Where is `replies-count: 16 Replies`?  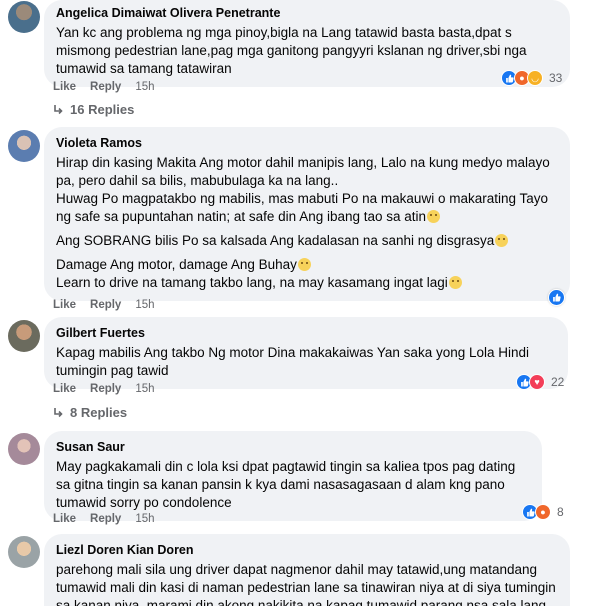
replies-count: 16 Replies is located at coordinates (102, 109).